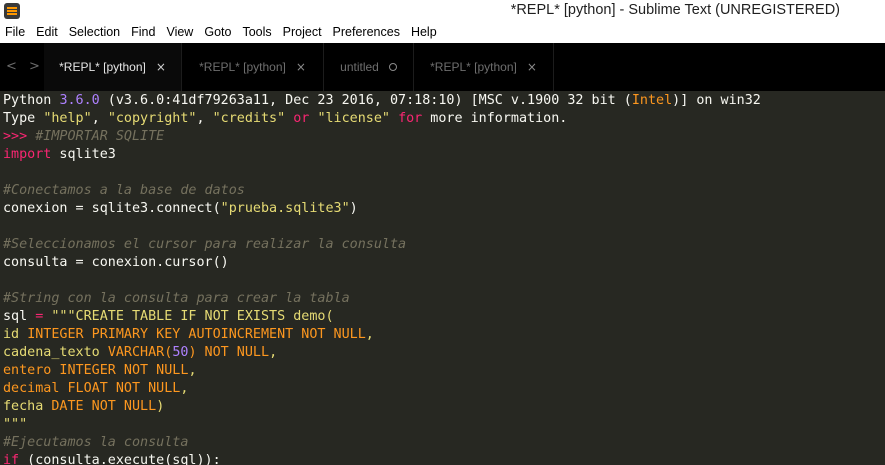  I want to click on code-token: #Conectamos a la base de datos, so click(124, 190).